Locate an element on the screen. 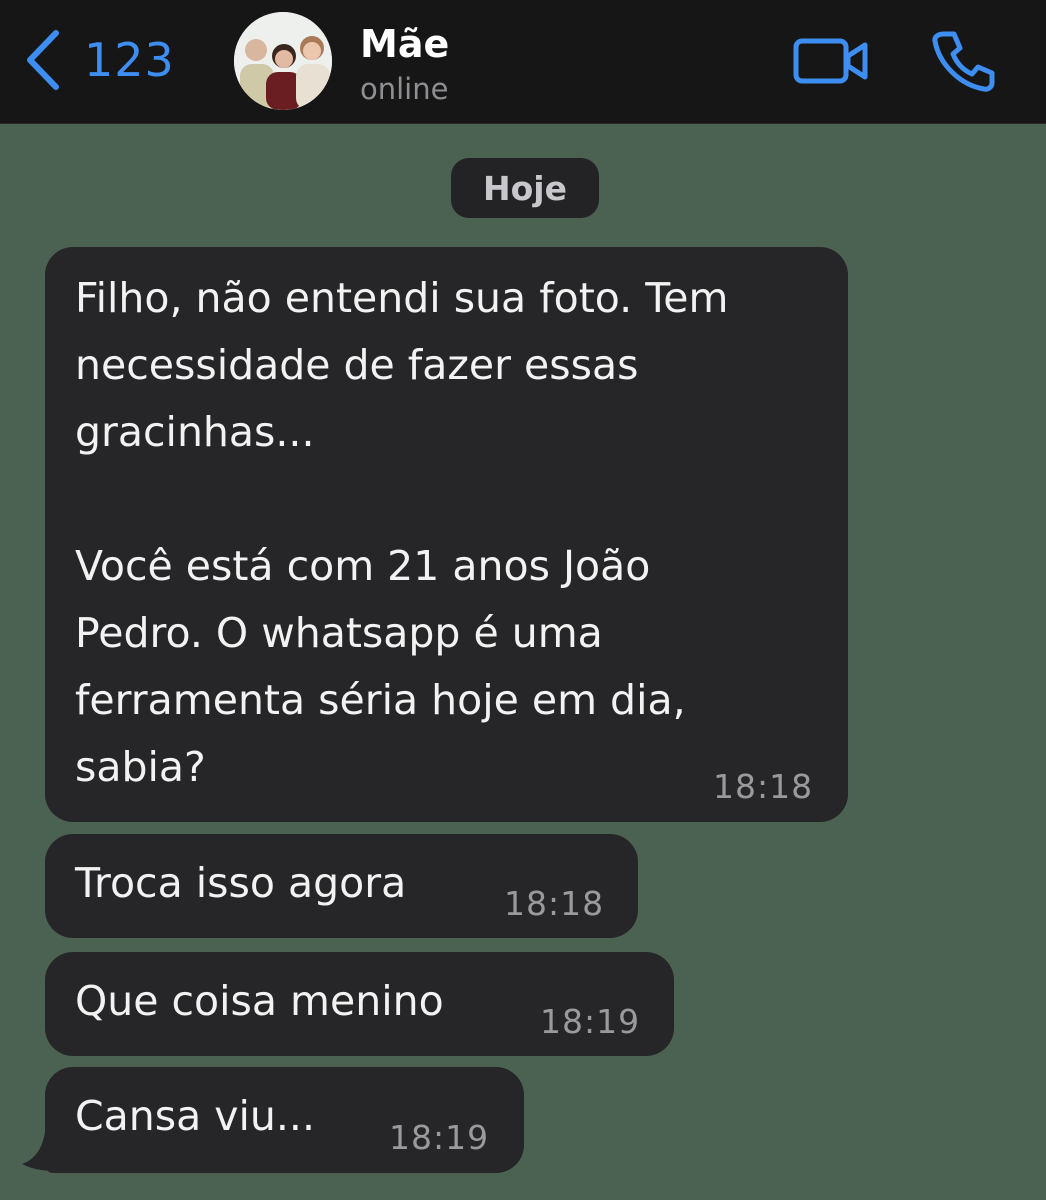  video-camera-icon is located at coordinates (831, 64).